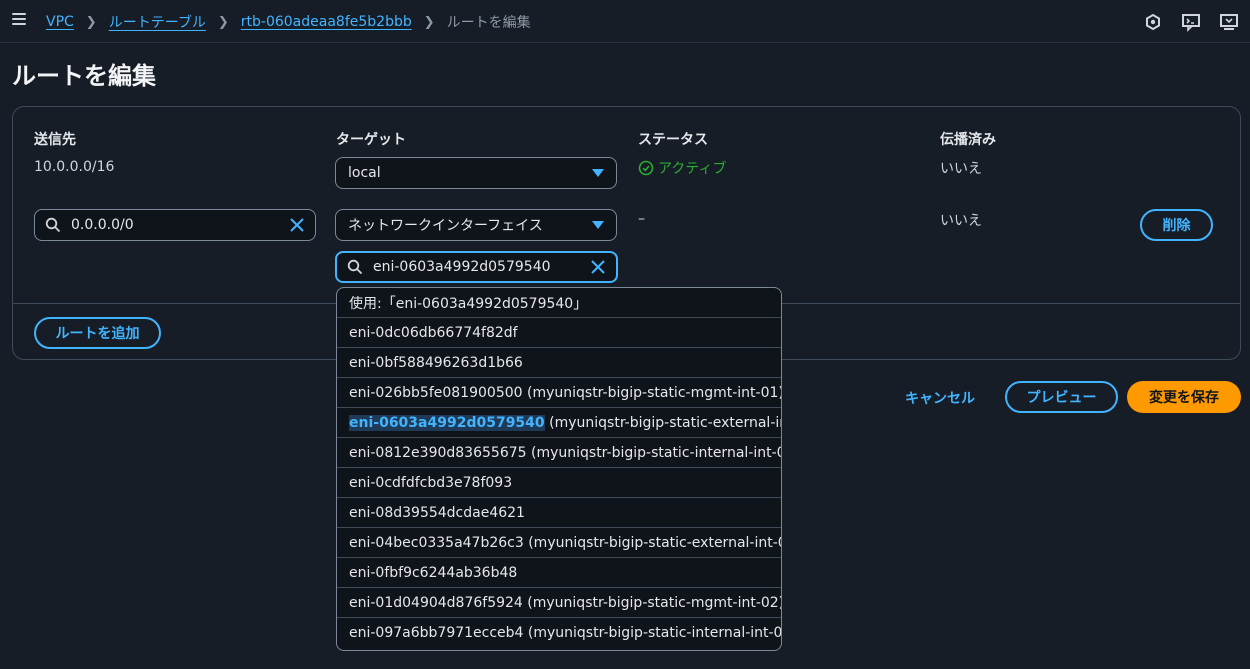  Describe the element at coordinates (559, 333) in the screenshot. I see `eni-option: eni-0dc06db66774f82df` at that location.